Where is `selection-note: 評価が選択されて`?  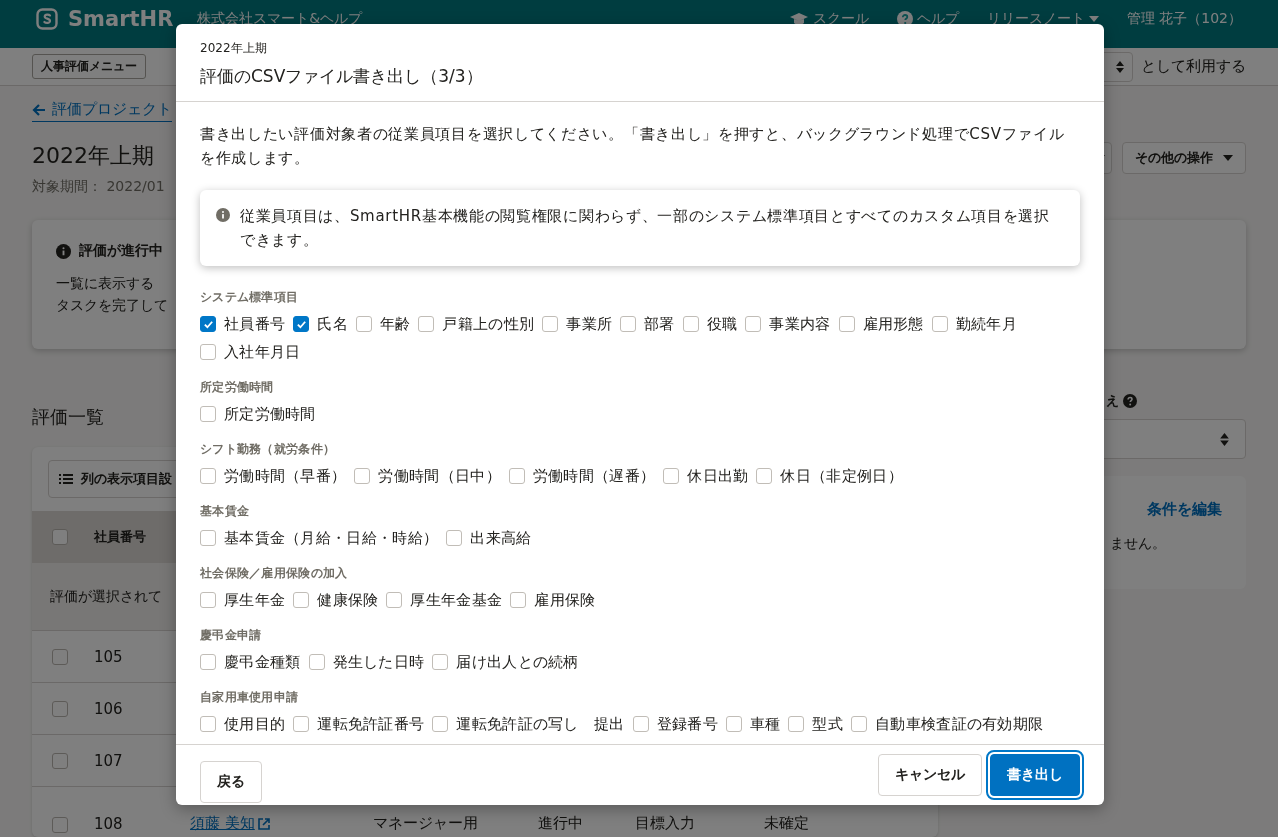 selection-note: 評価が選択されて is located at coordinates (106, 596).